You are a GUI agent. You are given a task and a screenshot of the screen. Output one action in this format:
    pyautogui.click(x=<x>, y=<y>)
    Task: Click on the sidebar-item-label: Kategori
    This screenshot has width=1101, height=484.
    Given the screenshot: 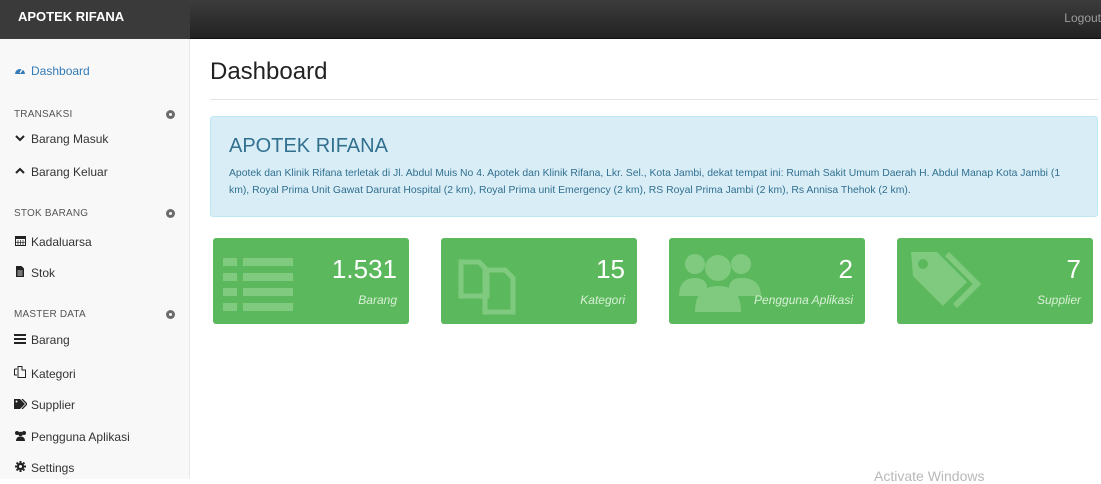 What is the action you would take?
    pyautogui.click(x=53, y=373)
    